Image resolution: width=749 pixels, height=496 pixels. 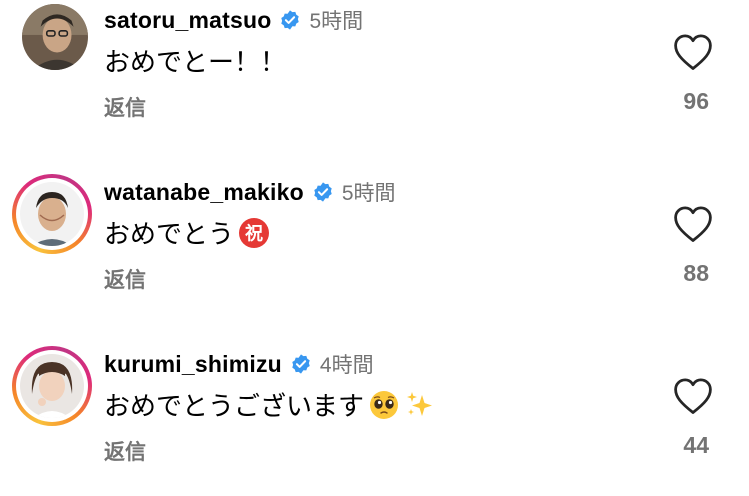 What do you see at coordinates (696, 273) in the screenshot?
I see `like-count: 88` at bounding box center [696, 273].